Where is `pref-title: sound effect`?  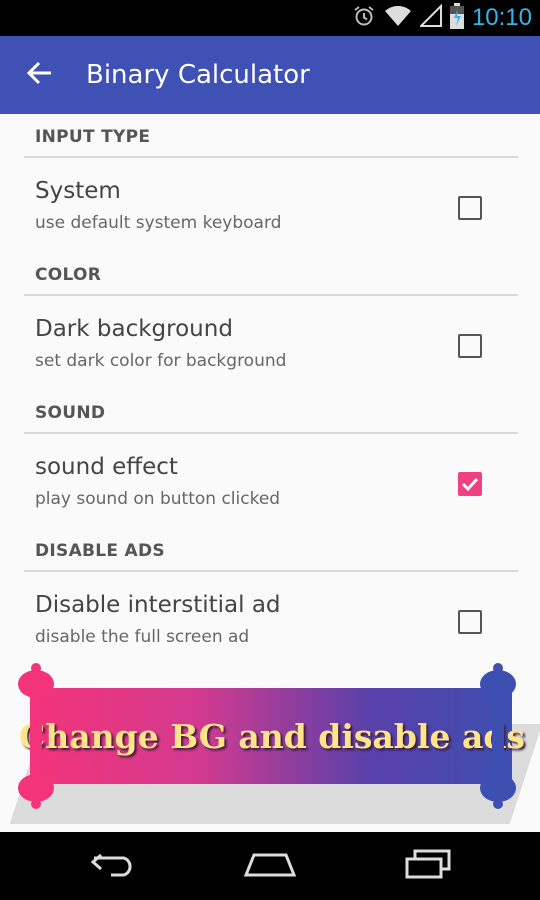 pref-title: sound effect is located at coordinates (106, 467).